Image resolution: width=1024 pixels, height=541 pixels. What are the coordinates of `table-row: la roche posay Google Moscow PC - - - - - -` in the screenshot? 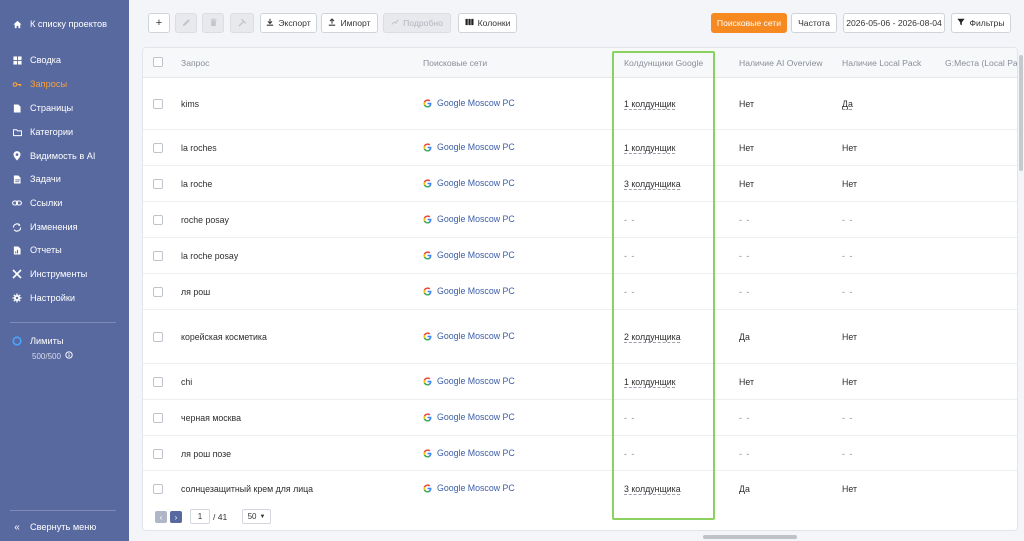 It's located at (580, 256).